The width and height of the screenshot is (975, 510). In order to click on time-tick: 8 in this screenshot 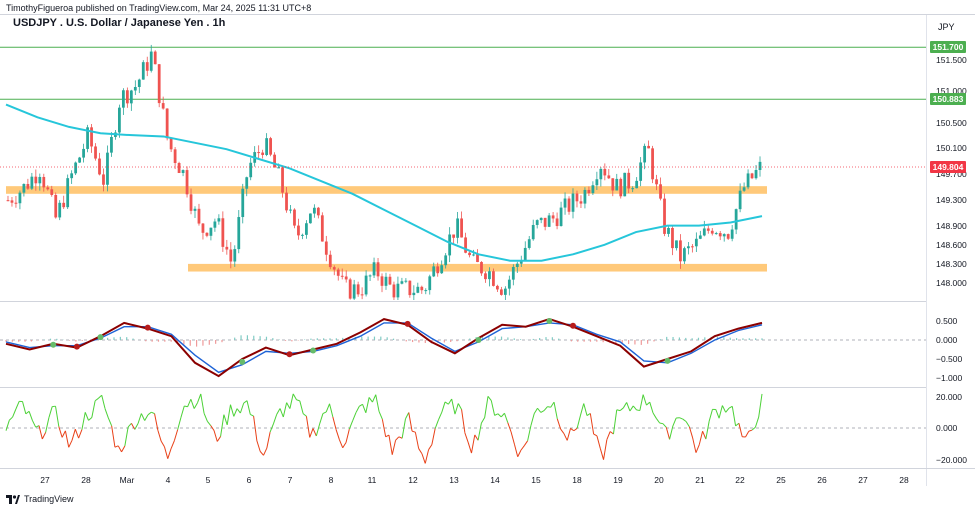, I will do `click(331, 480)`.